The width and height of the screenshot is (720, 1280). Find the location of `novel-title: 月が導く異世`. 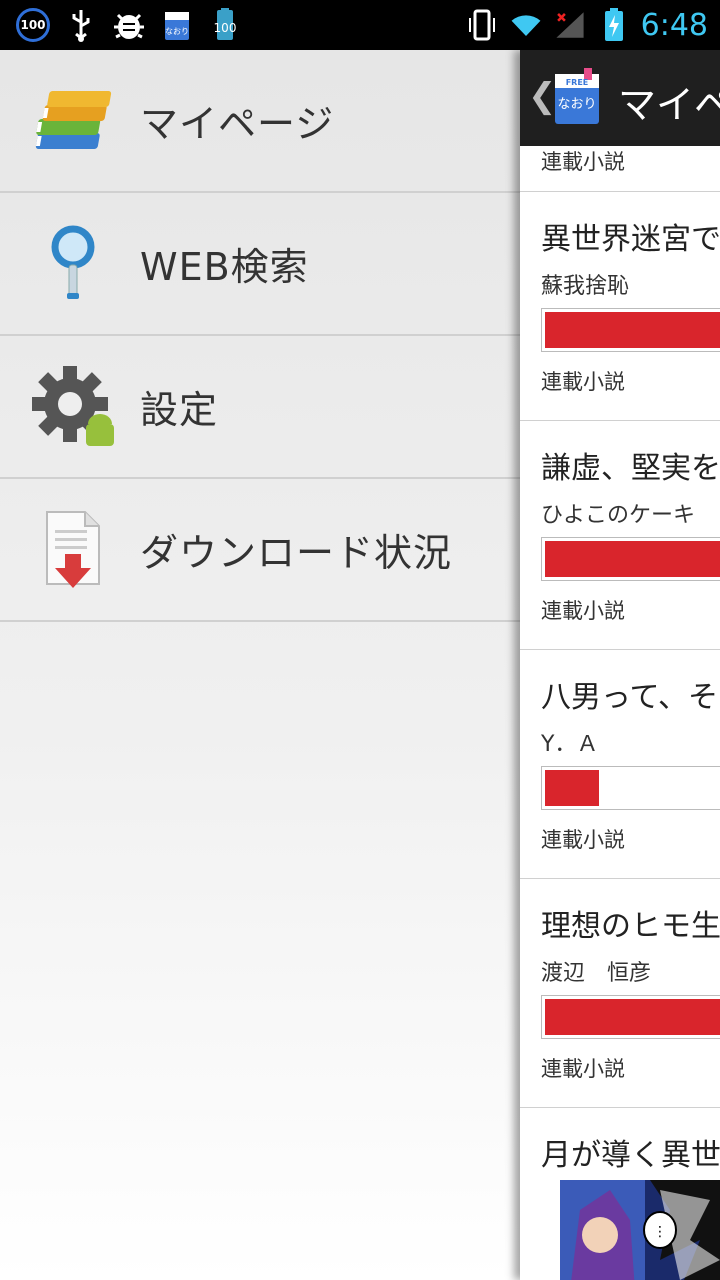

novel-title: 月が導く異世 is located at coordinates (630, 1155).